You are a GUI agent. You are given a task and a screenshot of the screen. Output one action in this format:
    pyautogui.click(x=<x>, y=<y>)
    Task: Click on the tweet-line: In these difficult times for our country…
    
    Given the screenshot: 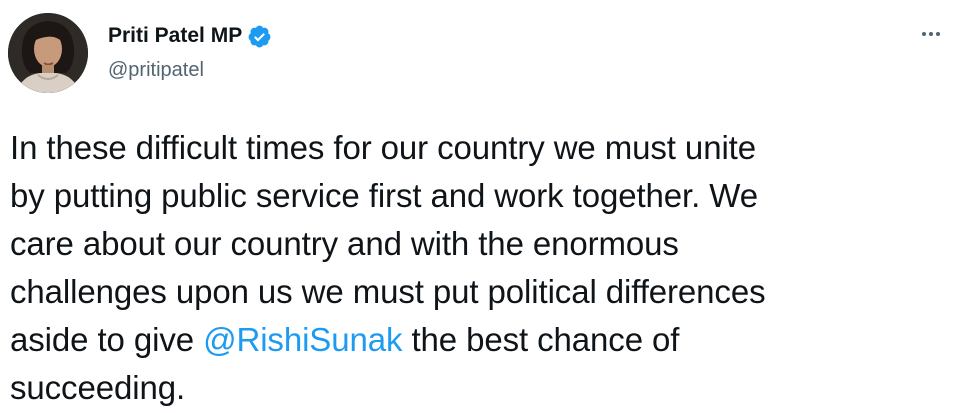 What is the action you would take?
    pyautogui.click(x=383, y=147)
    